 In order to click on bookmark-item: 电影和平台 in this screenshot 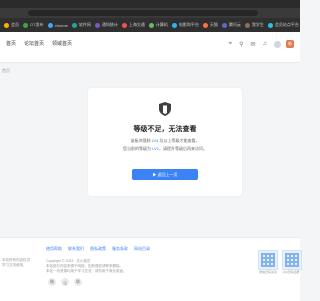, I will do `click(185, 25)`.